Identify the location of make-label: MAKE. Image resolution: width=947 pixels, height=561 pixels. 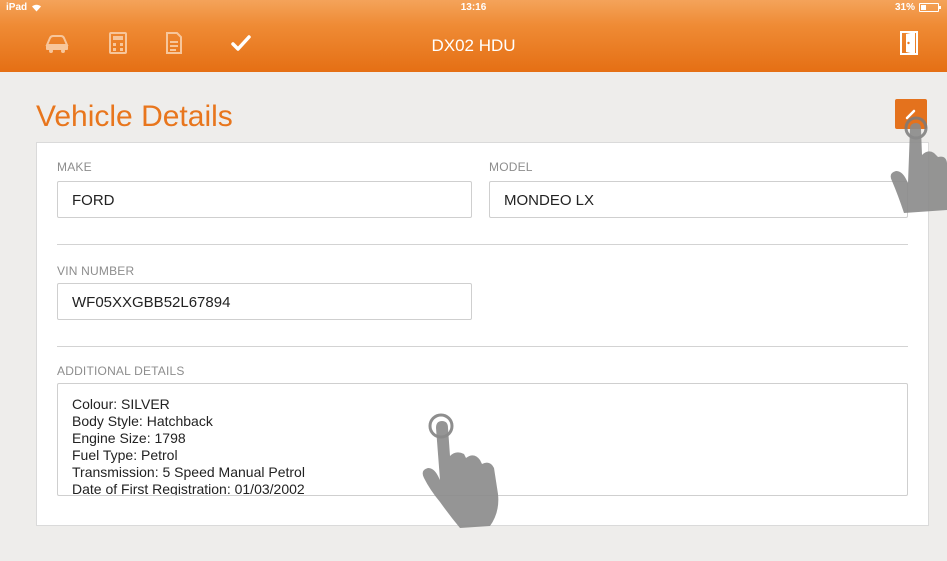
(74, 167).